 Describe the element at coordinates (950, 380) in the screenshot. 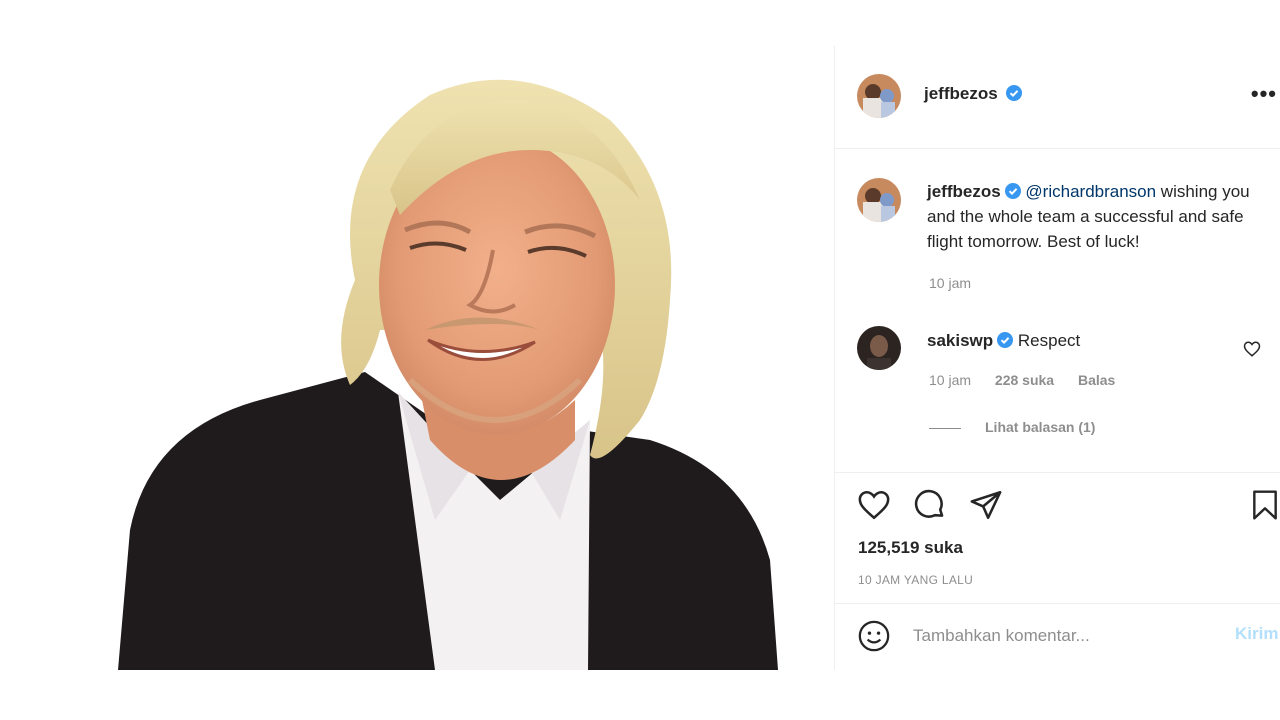

I see `comment-time: 10 jam` at that location.